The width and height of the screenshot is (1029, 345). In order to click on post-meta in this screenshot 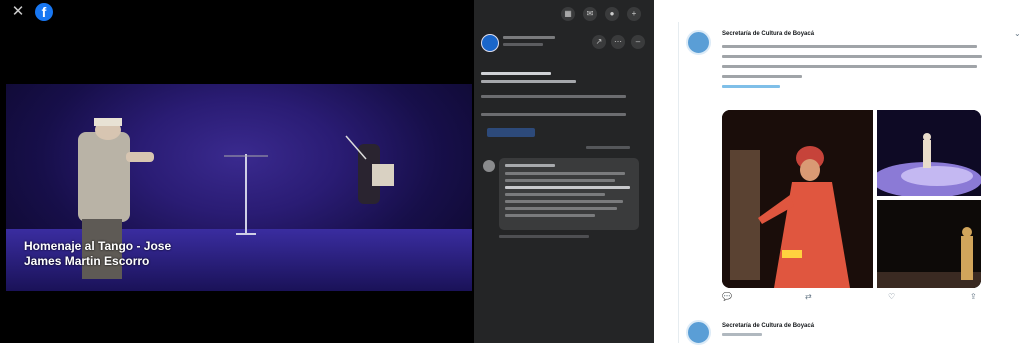, I will do `click(523, 44)`.